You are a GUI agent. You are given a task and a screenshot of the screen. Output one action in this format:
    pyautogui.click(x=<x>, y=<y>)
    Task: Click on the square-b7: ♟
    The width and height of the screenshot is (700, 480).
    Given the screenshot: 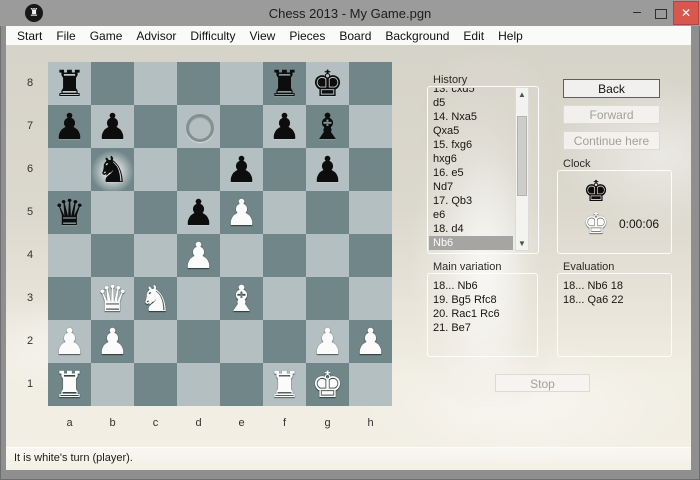 What is the action you would take?
    pyautogui.click(x=112, y=126)
    